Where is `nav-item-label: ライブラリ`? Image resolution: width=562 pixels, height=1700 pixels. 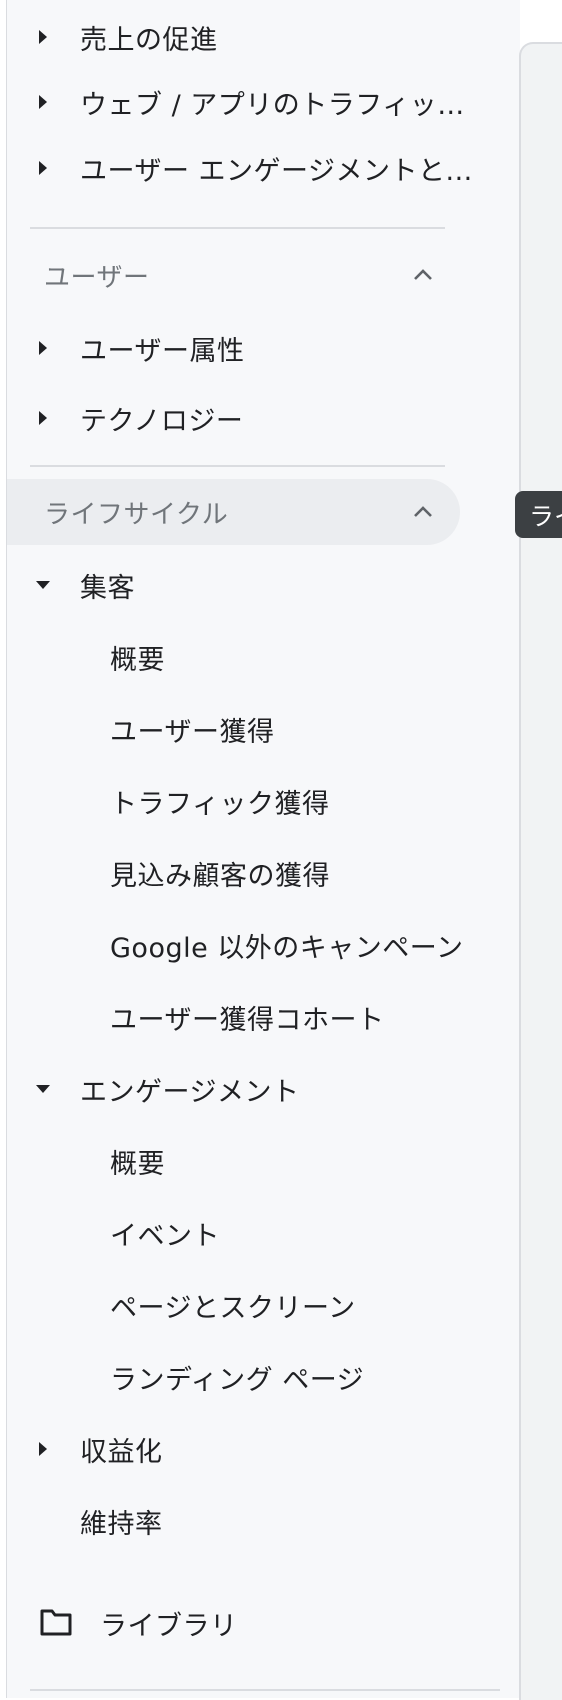
nav-item-label: ライブラリ is located at coordinates (169, 1626).